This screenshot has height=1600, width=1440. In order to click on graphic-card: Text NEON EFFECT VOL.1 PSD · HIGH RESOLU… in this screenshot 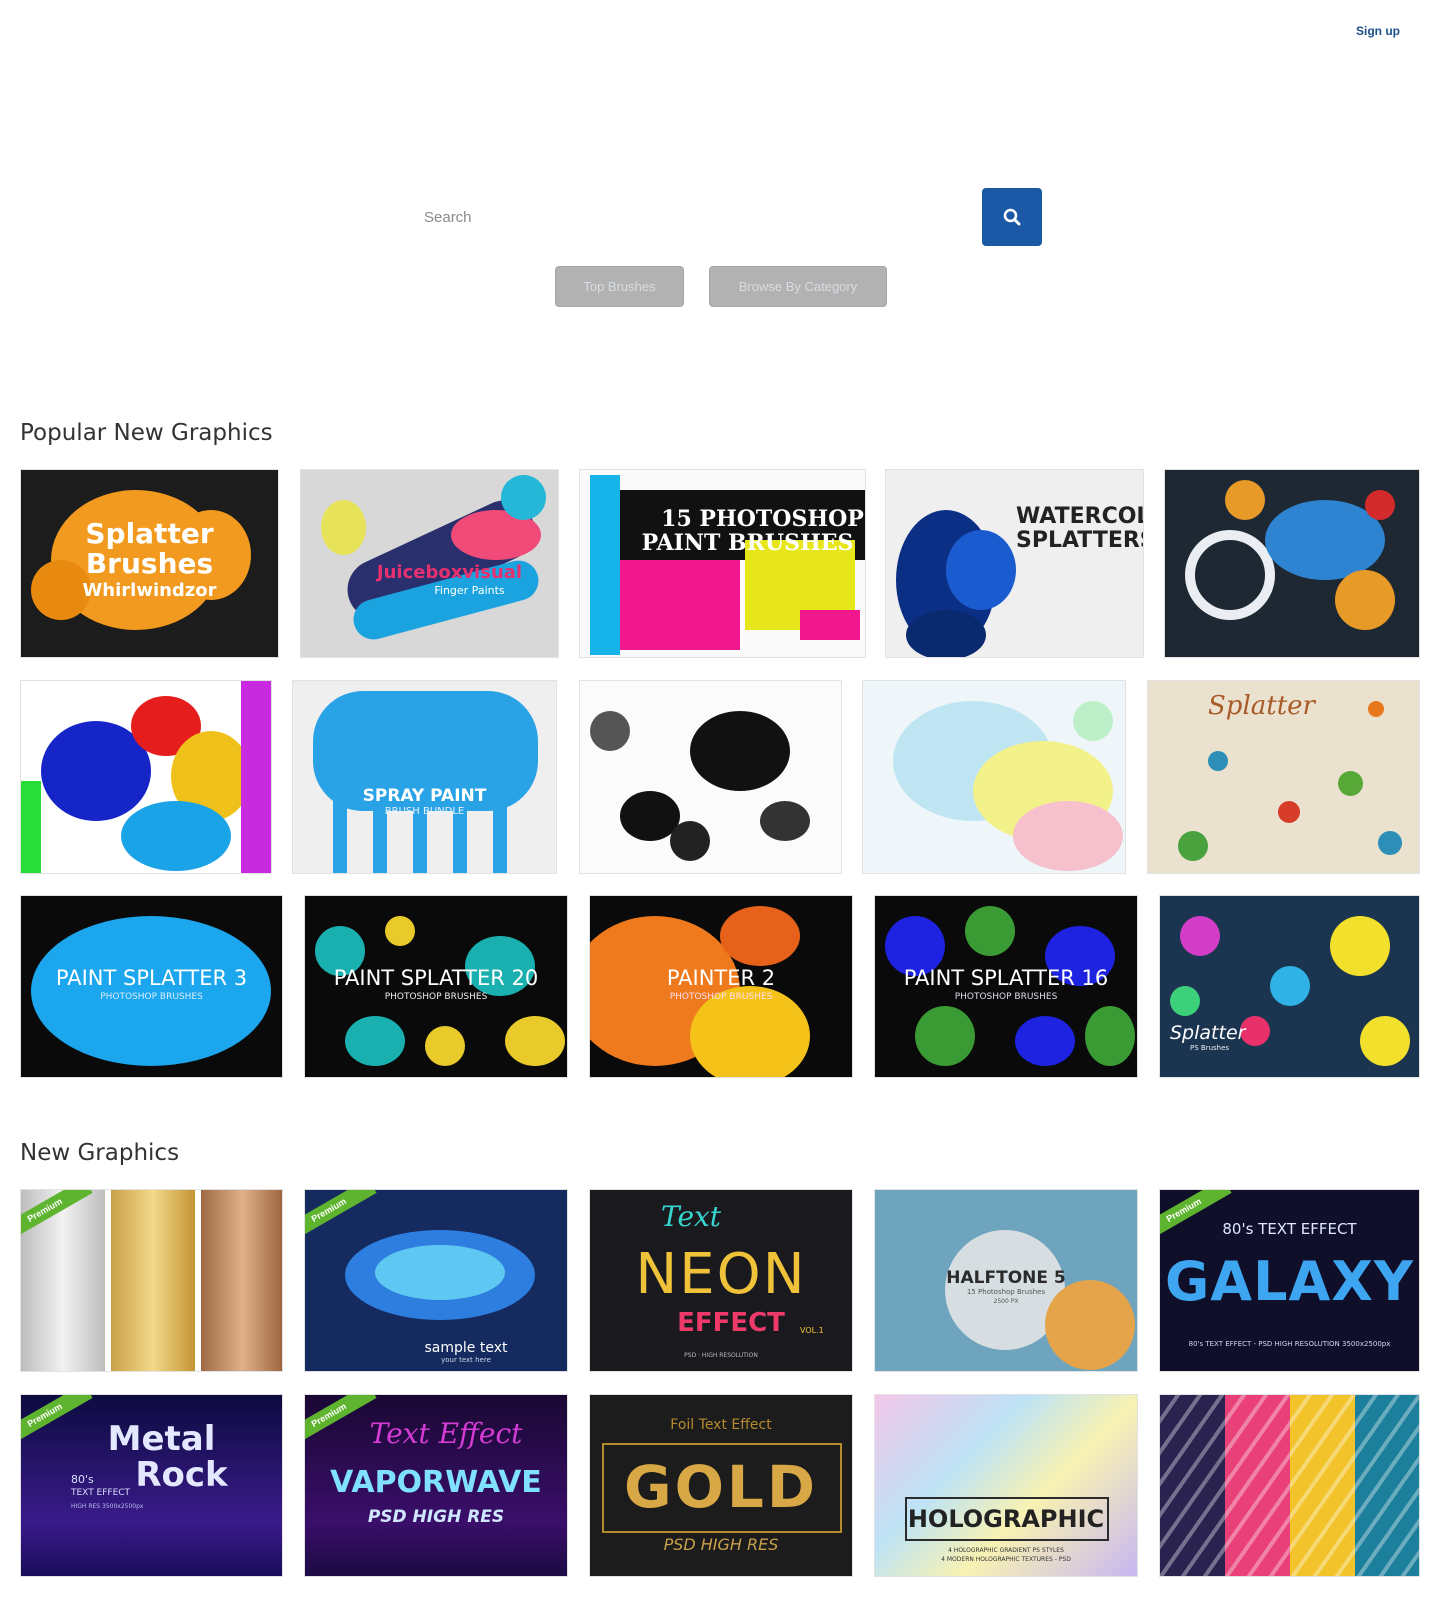, I will do `click(721, 1280)`.